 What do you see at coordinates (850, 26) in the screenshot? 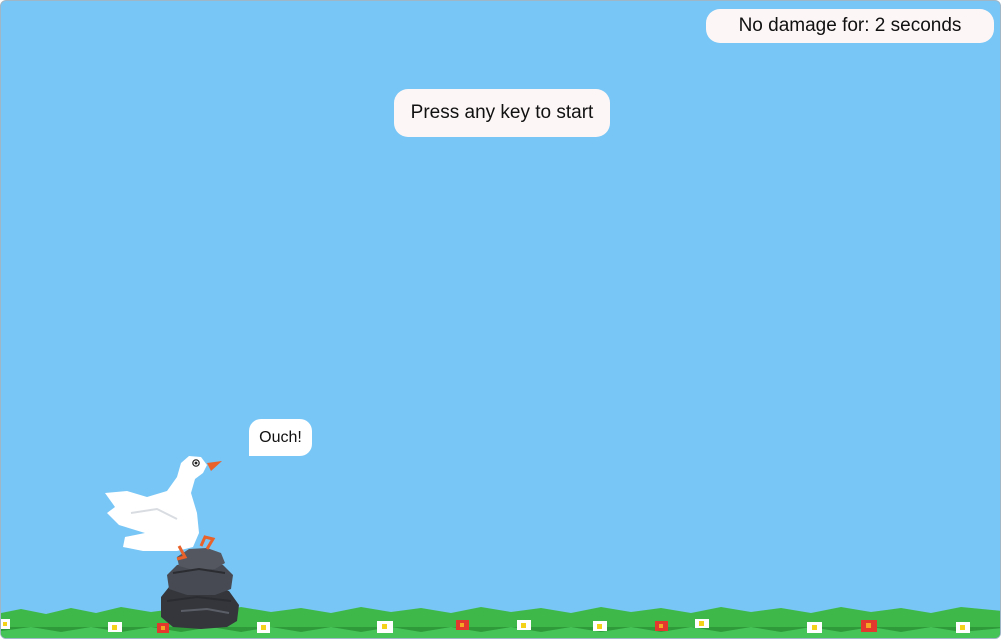
I see `damage-timer-badge: No damage for: 2 seconds` at bounding box center [850, 26].